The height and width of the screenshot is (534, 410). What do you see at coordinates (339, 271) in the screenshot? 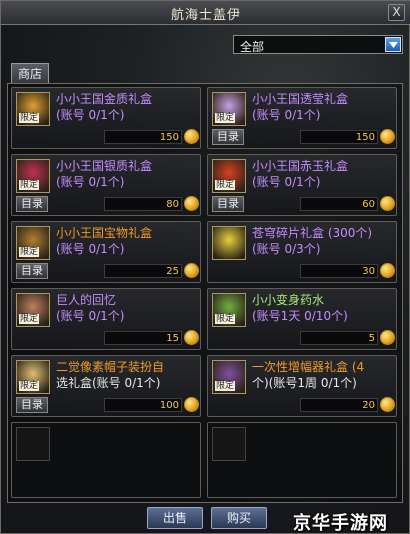
I see `price-field: 30` at bounding box center [339, 271].